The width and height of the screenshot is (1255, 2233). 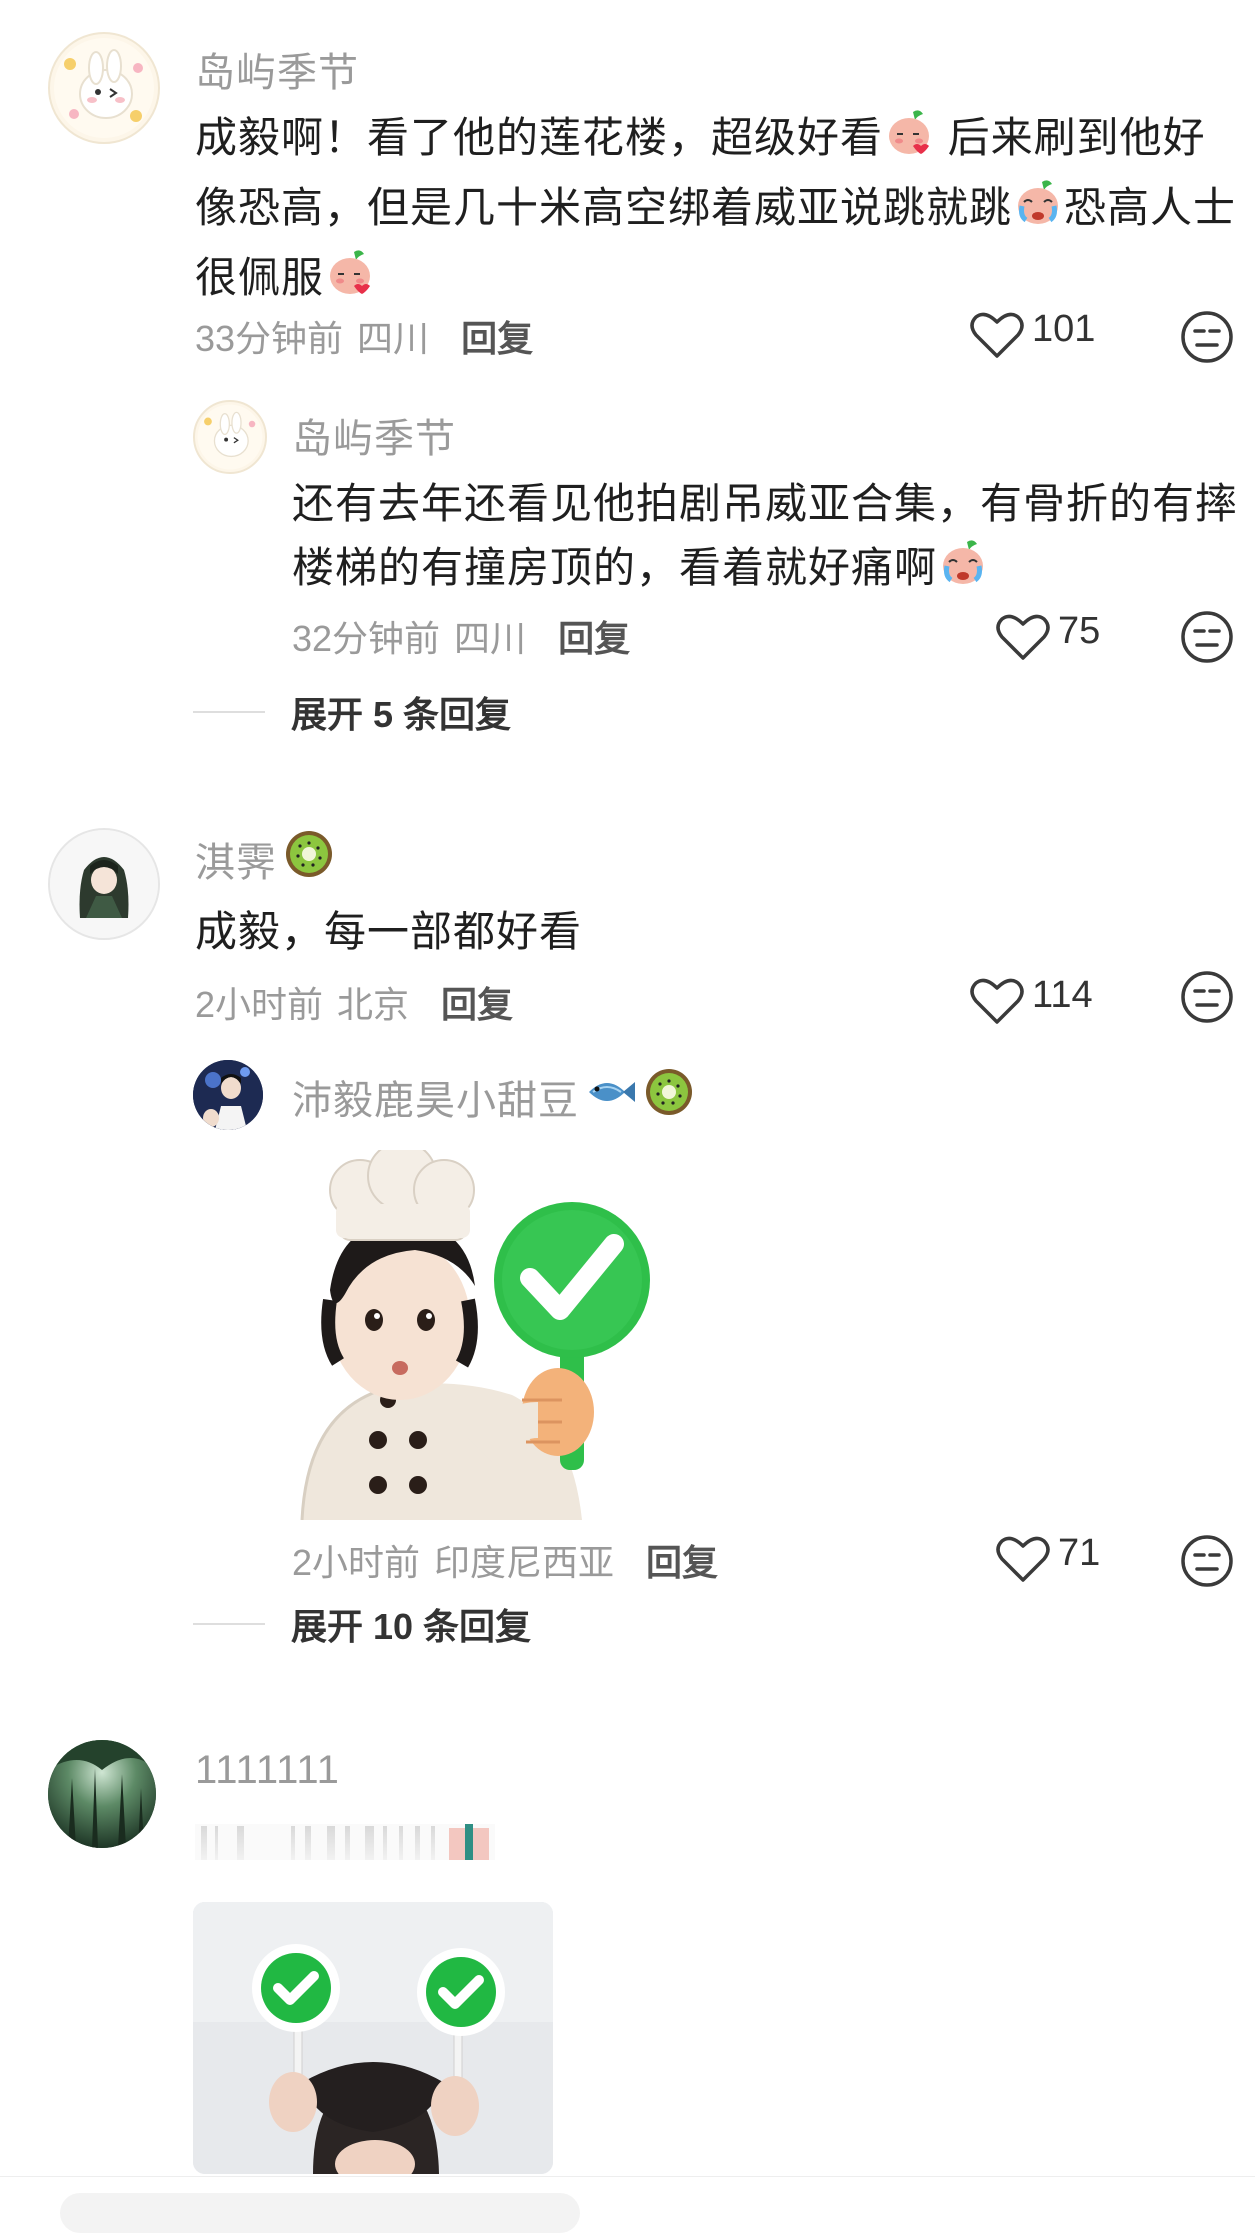 I want to click on like-button: 114, so click(x=1031, y=999).